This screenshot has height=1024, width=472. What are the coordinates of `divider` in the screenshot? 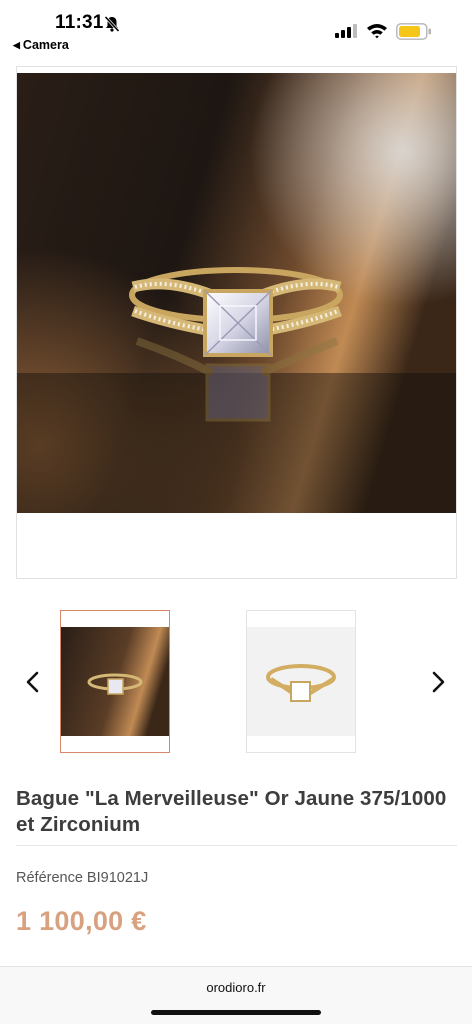 It's located at (236, 845).